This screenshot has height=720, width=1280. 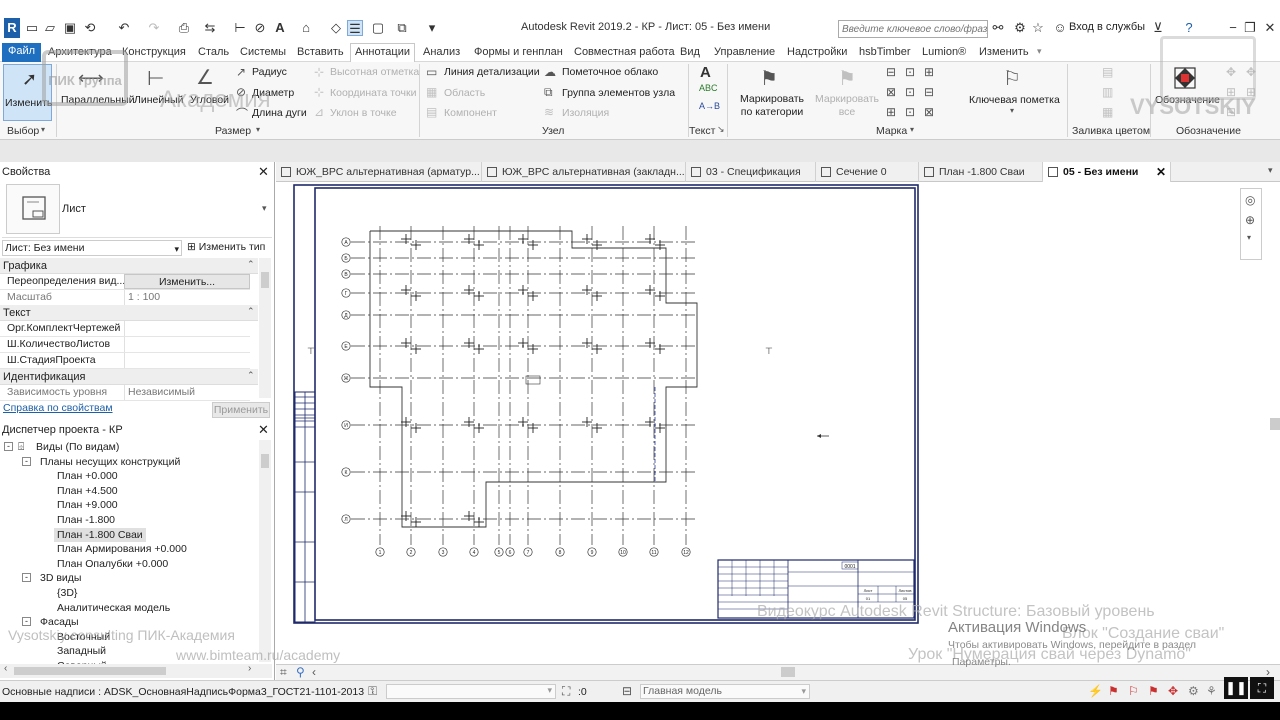 What do you see at coordinates (847, 78) in the screenshot?
I see `tag-all-icon: ⚑` at bounding box center [847, 78].